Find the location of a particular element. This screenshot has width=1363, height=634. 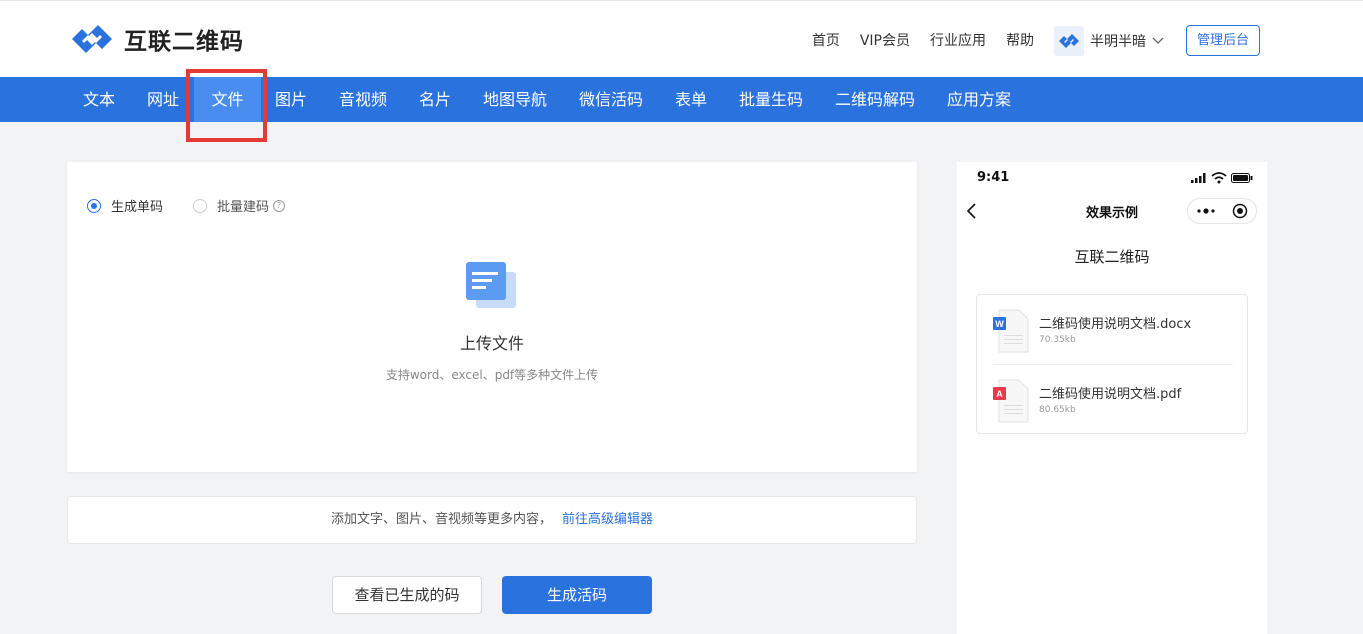

radio-single is located at coordinates (94, 205).